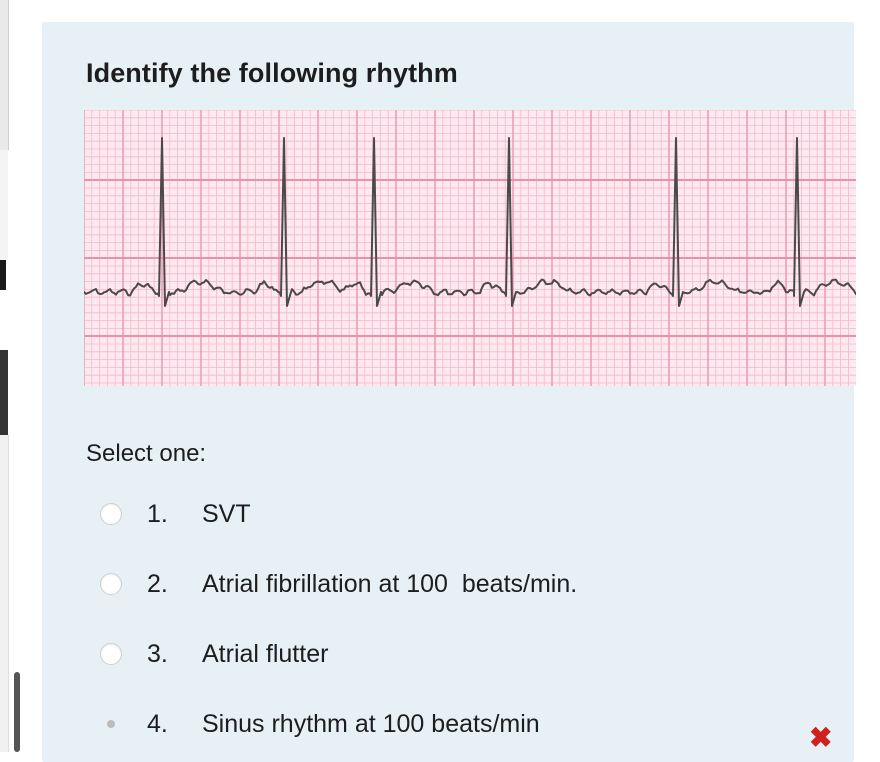 The width and height of the screenshot is (880, 762). I want to click on question-title: Identify the following rhythm, so click(272, 73).